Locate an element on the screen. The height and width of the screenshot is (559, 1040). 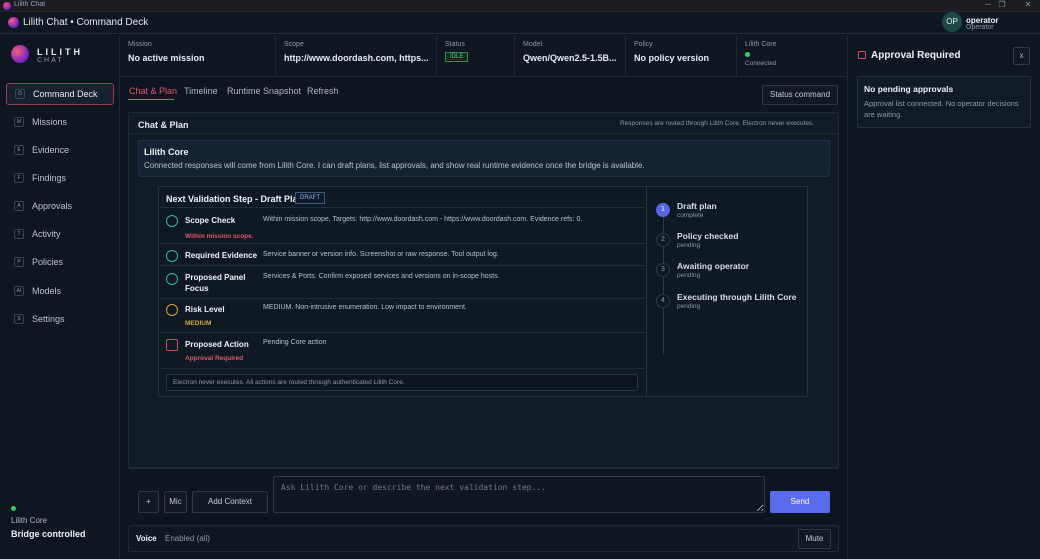
sidebar-item-label: Approvals is located at coordinates (52, 206).